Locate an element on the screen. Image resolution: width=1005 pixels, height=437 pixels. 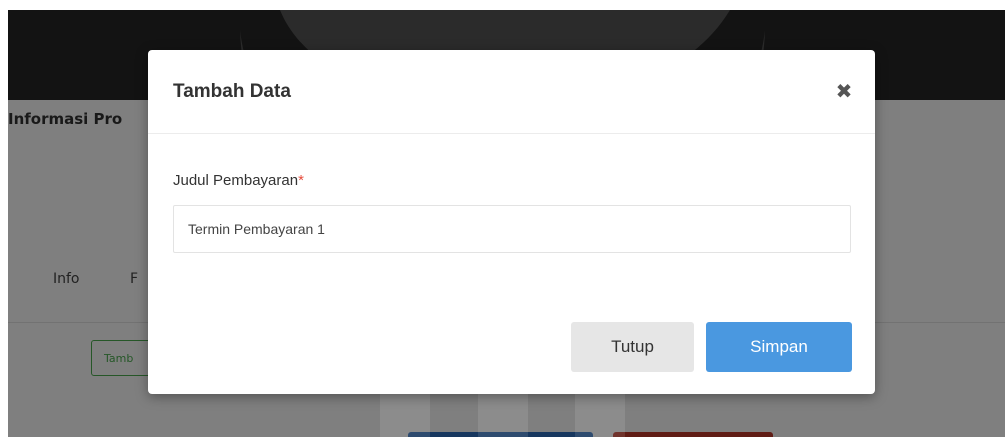
field-label-text: Judul Pembayaran is located at coordinates (236, 180).